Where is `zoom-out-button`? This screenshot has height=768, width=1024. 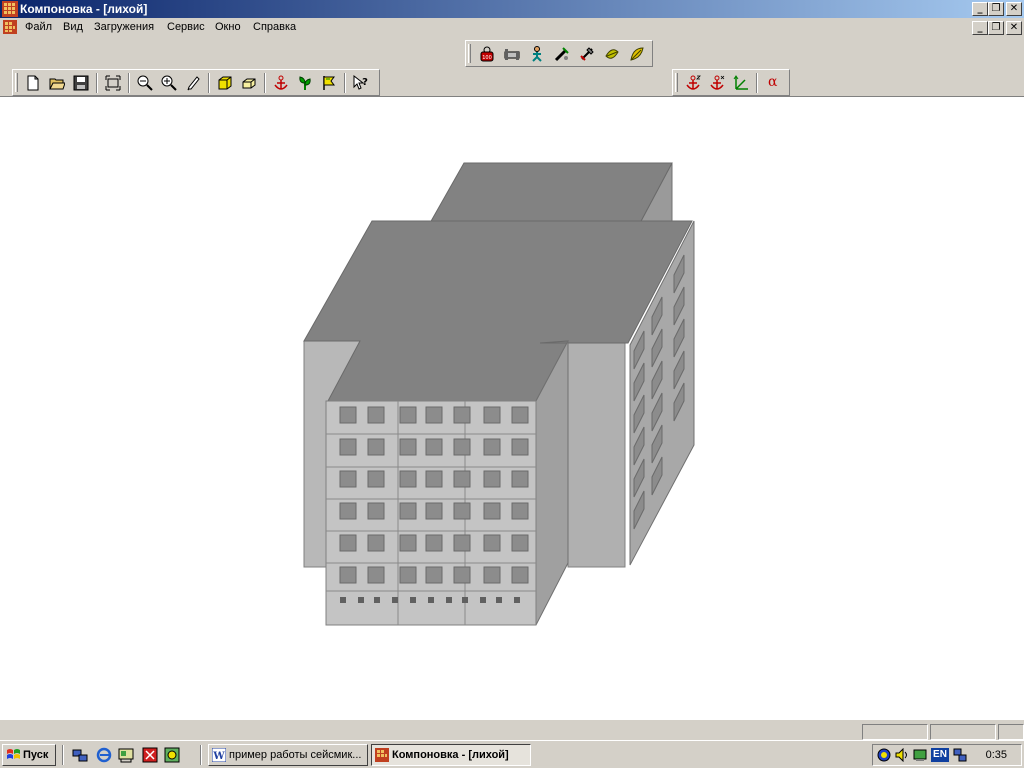
zoom-out-button is located at coordinates (145, 83).